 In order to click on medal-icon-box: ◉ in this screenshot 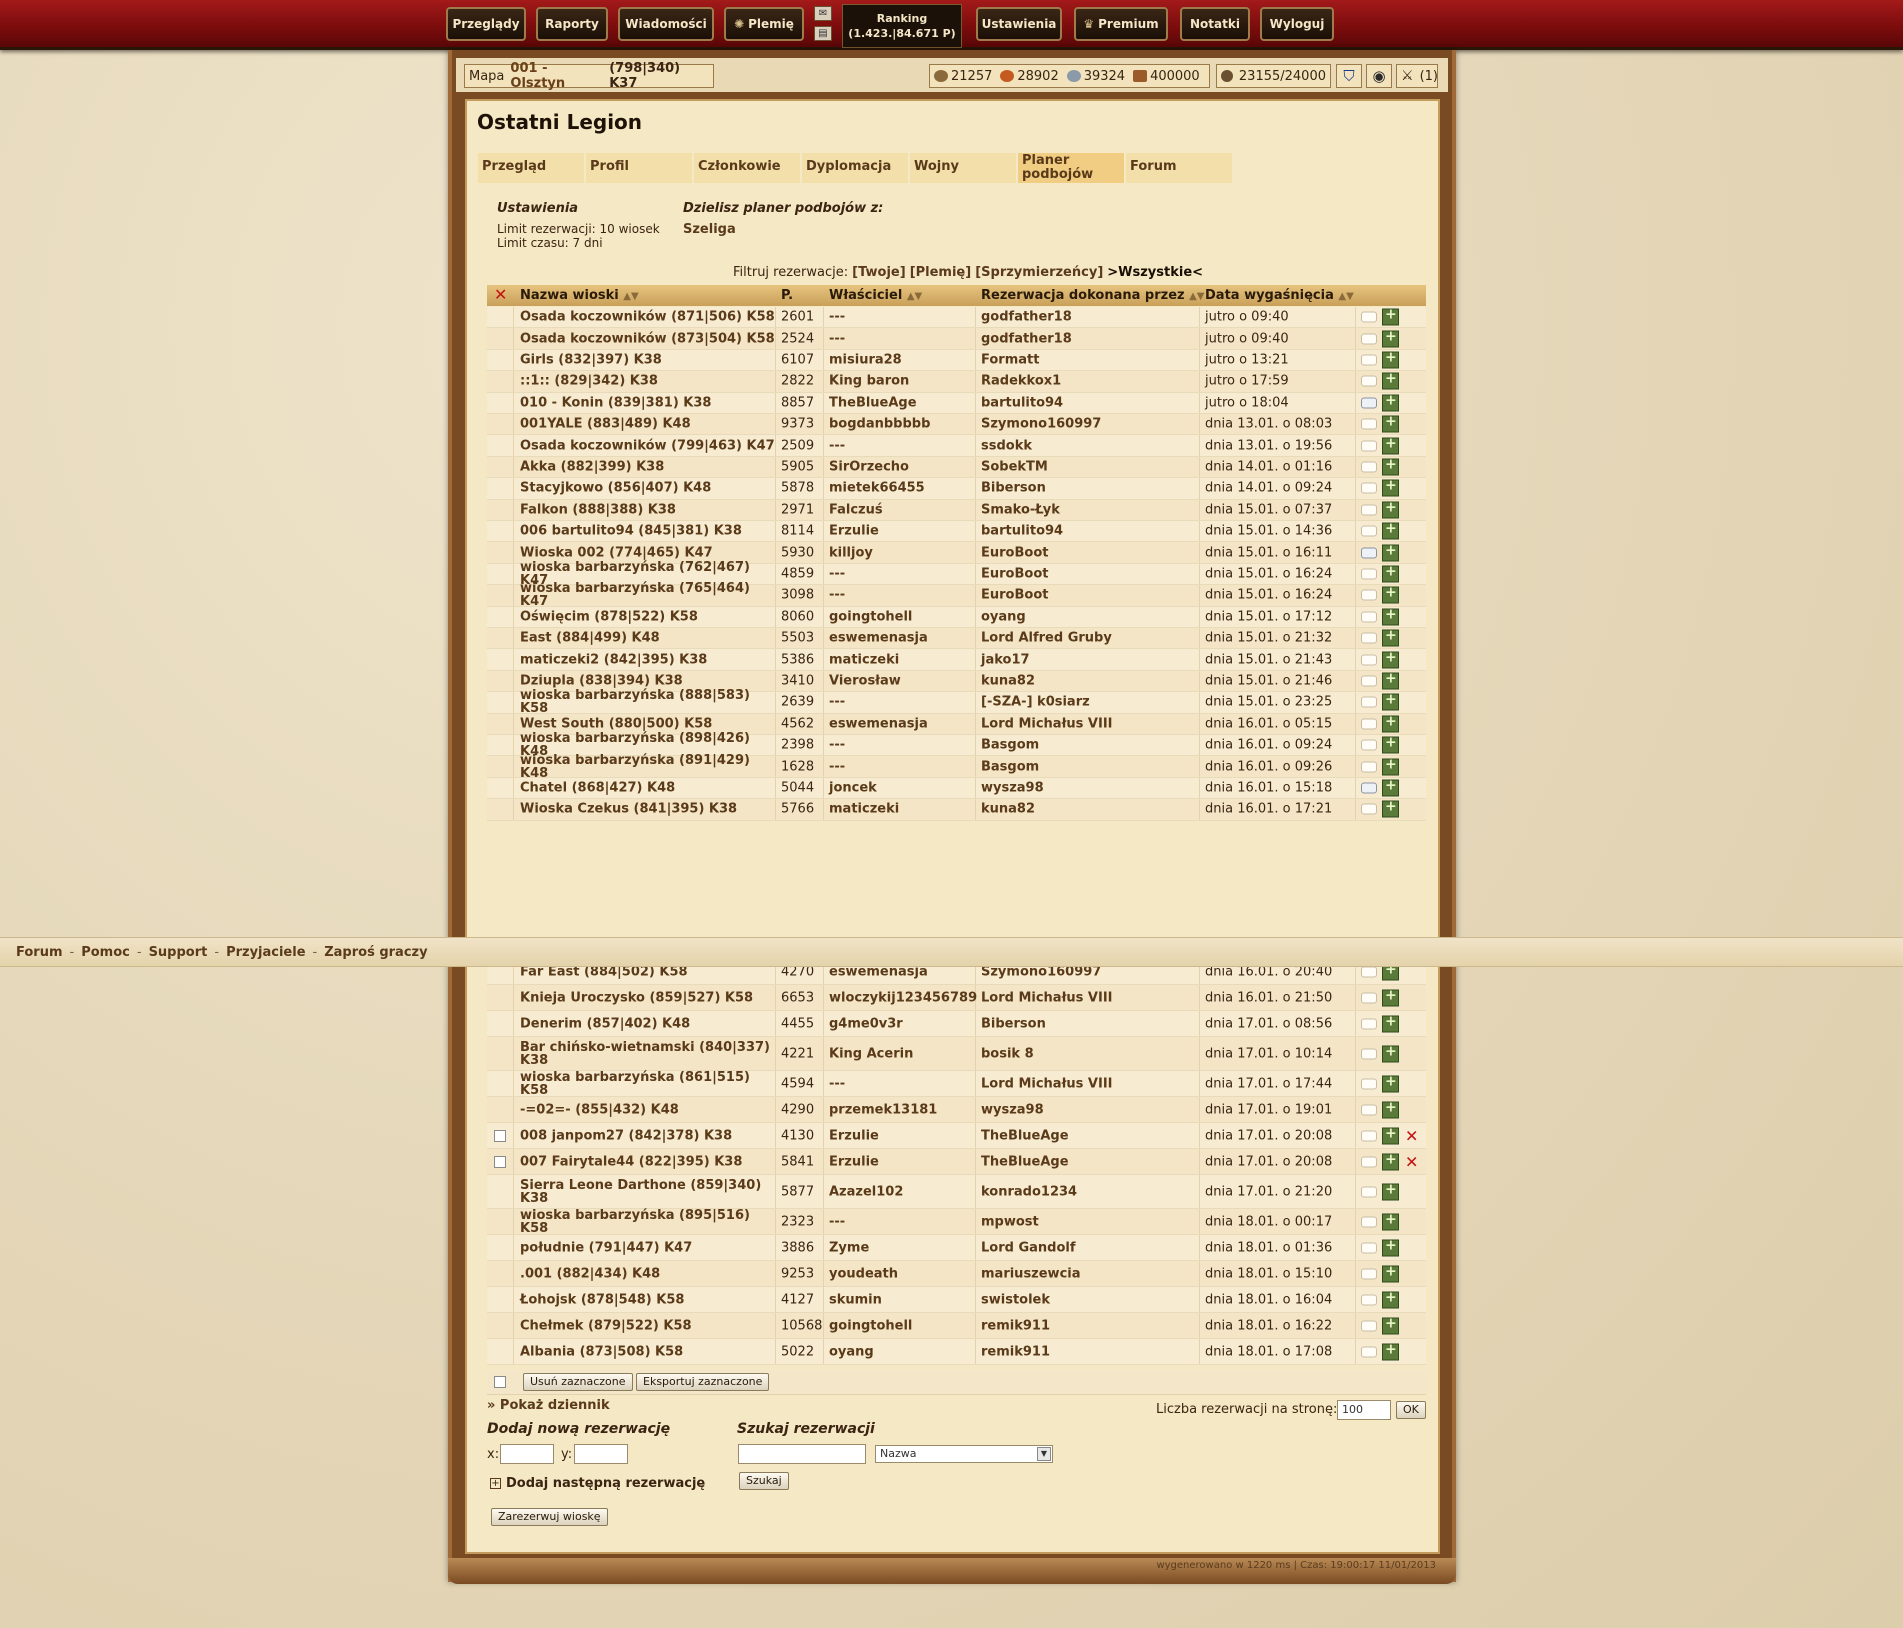, I will do `click(1379, 76)`.